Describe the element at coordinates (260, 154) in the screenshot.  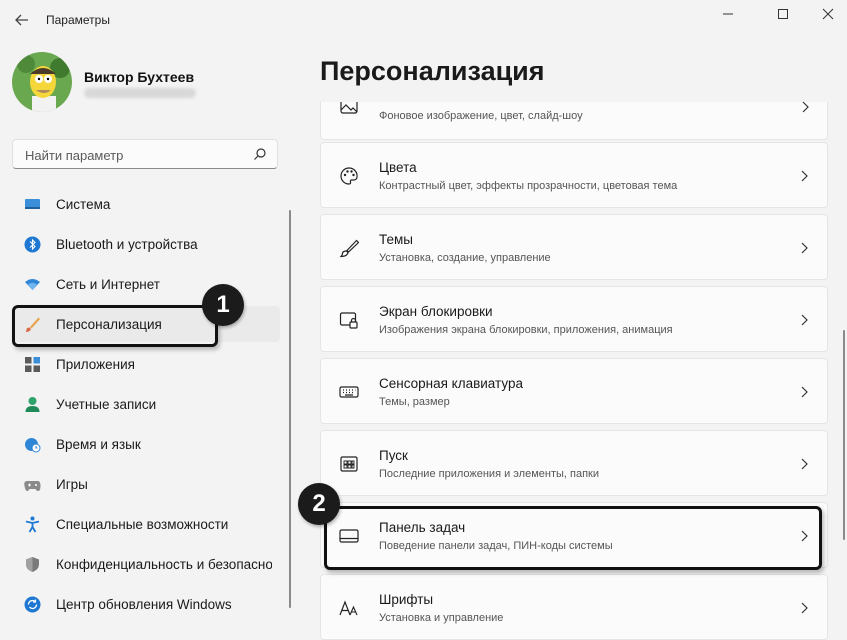
I see `search-icon` at that location.